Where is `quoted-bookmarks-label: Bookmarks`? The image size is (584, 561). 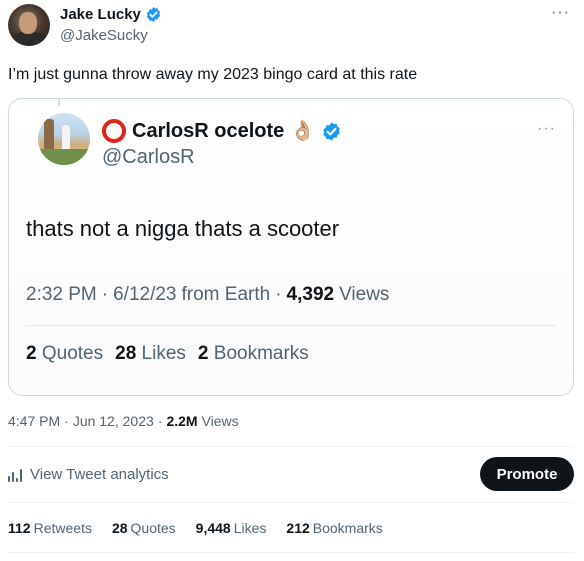
quoted-bookmarks-label: Bookmarks is located at coordinates (261, 353).